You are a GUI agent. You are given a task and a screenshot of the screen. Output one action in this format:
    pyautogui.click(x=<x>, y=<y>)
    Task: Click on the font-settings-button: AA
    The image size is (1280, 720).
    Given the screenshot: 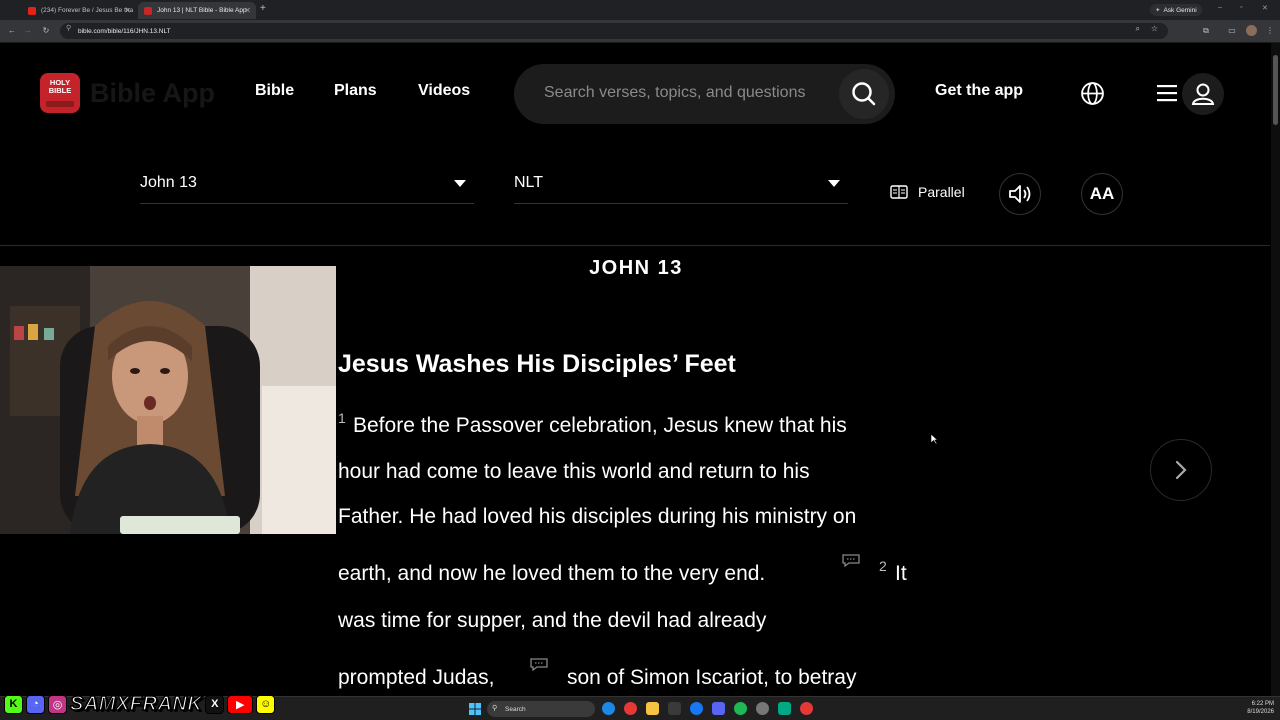 What is the action you would take?
    pyautogui.click(x=1102, y=194)
    